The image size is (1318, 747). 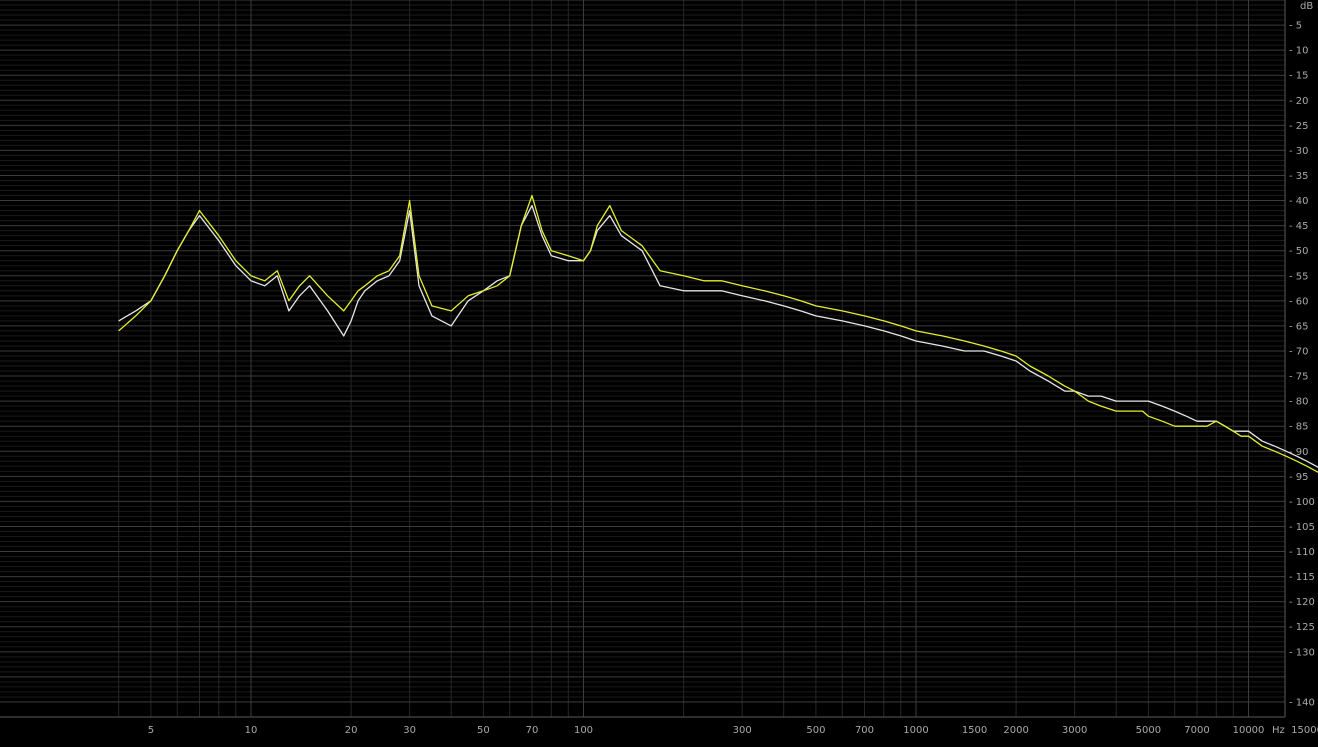 I want to click on x-tick-label: 7000, so click(x=1196, y=730).